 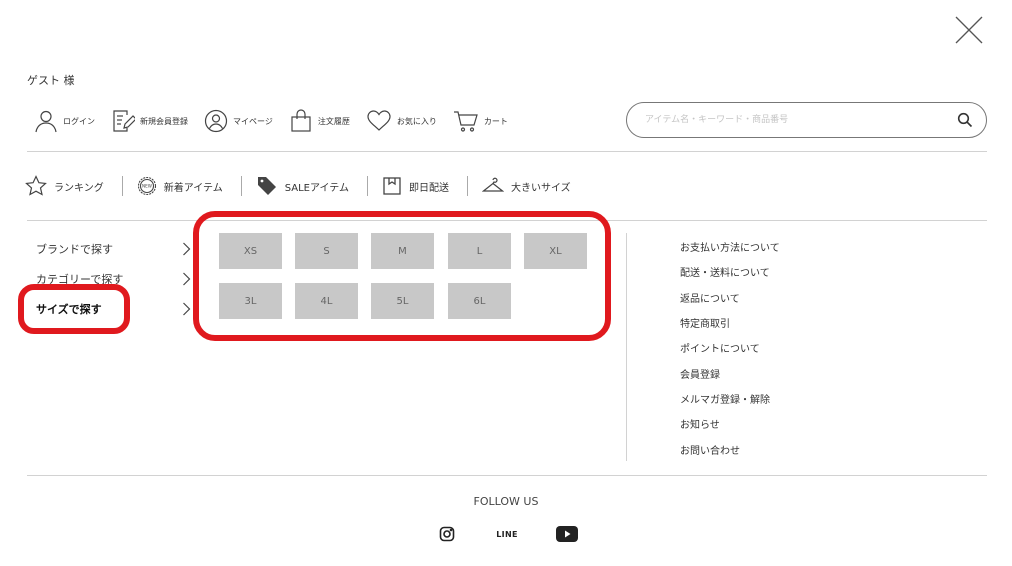 I want to click on same-day-link: 即日配送, so click(x=415, y=186).